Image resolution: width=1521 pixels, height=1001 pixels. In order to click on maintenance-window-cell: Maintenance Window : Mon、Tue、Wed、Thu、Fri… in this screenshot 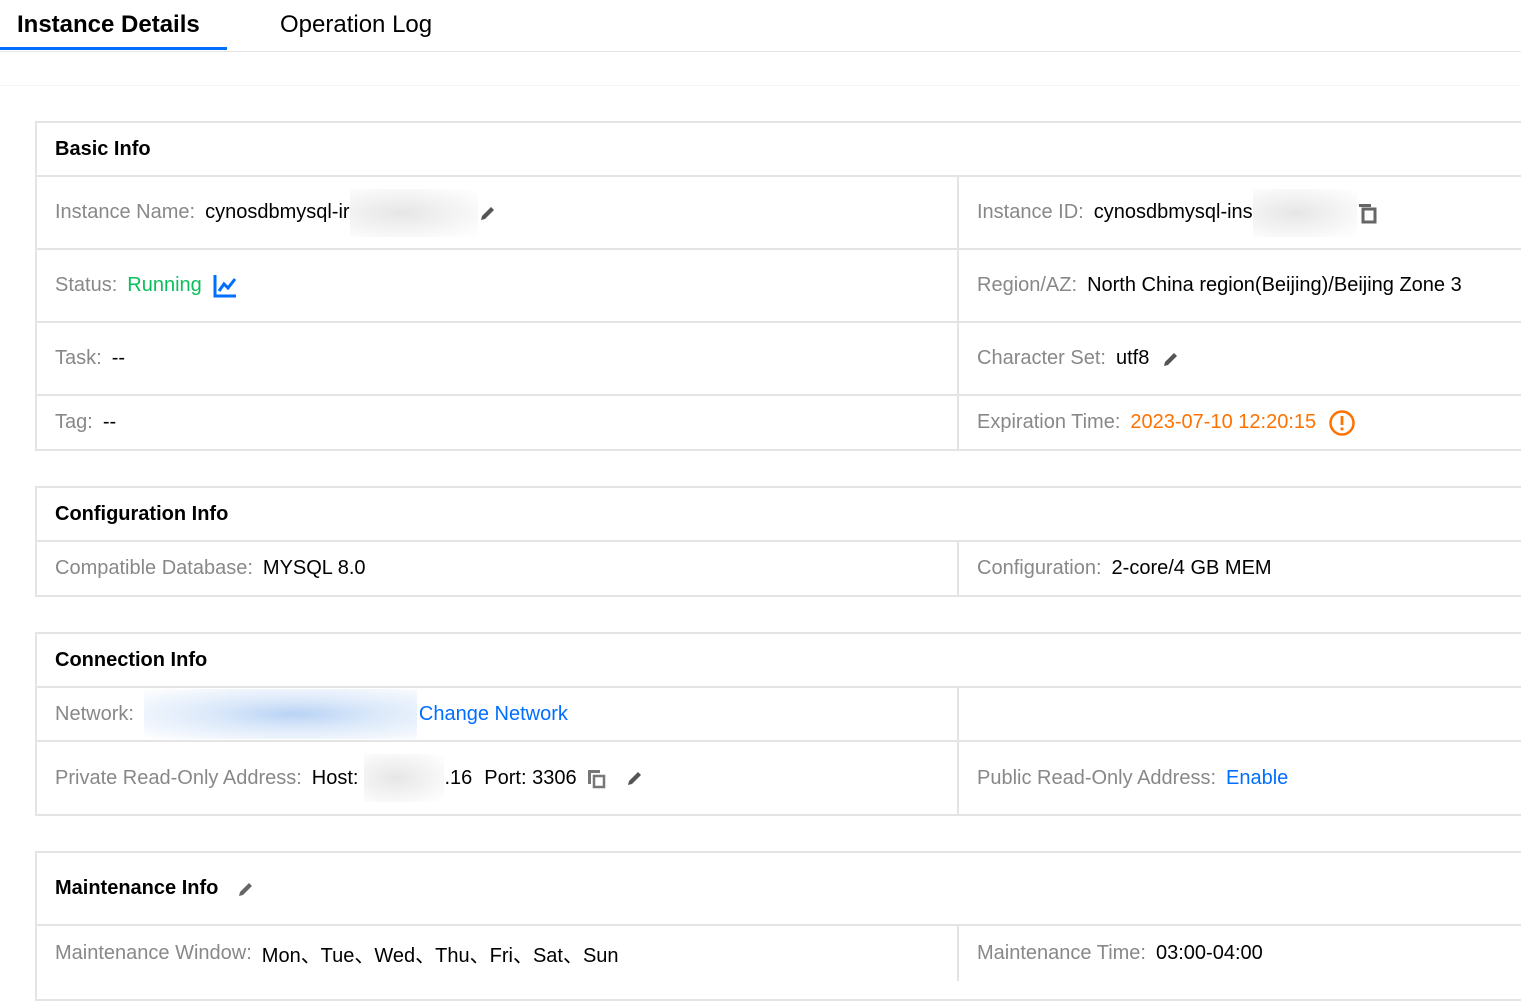, I will do `click(498, 953)`.